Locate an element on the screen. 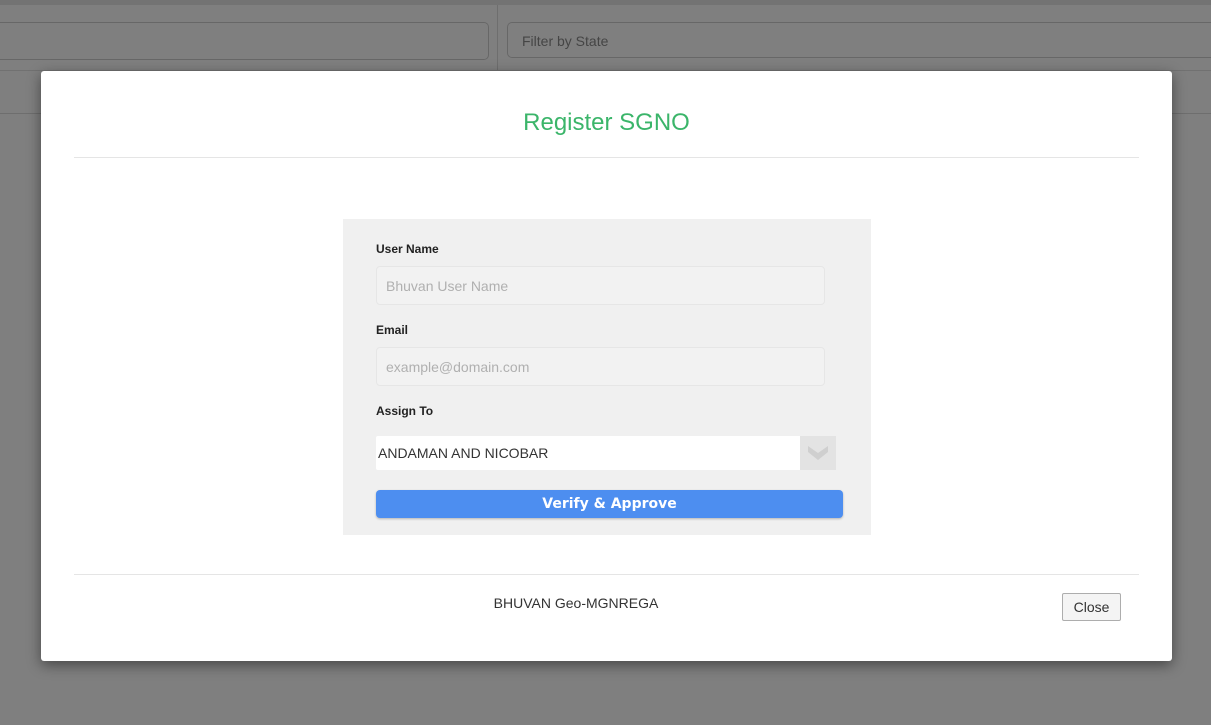 The width and height of the screenshot is (1211, 725). email-label: Email is located at coordinates (392, 330).